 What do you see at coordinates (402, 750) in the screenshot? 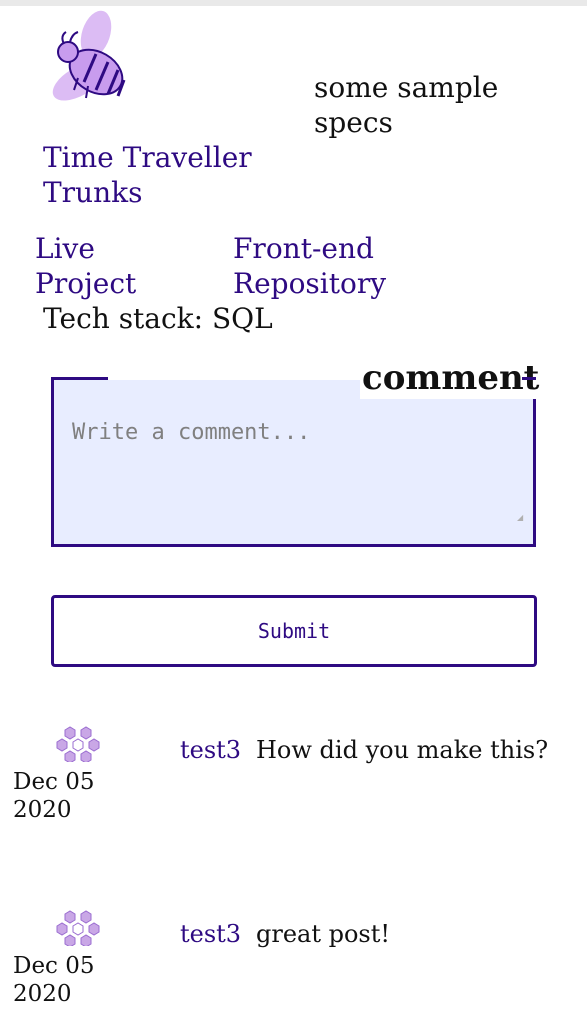
I see `comment-text: How did you make this?` at bounding box center [402, 750].